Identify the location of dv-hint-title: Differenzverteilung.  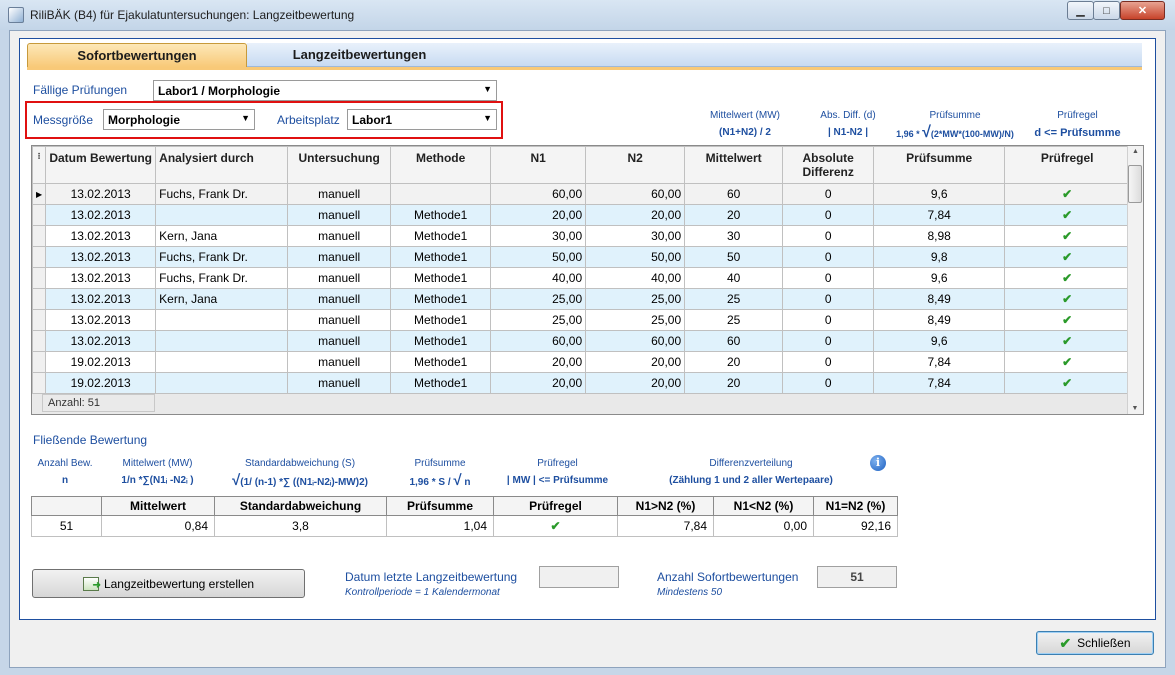
(751, 463).